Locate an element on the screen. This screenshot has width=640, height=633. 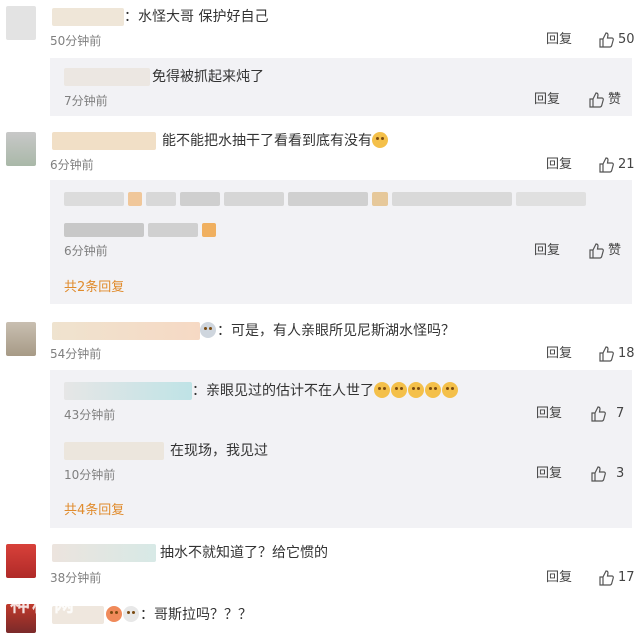
like-button: 18 is located at coordinates (616, 354).